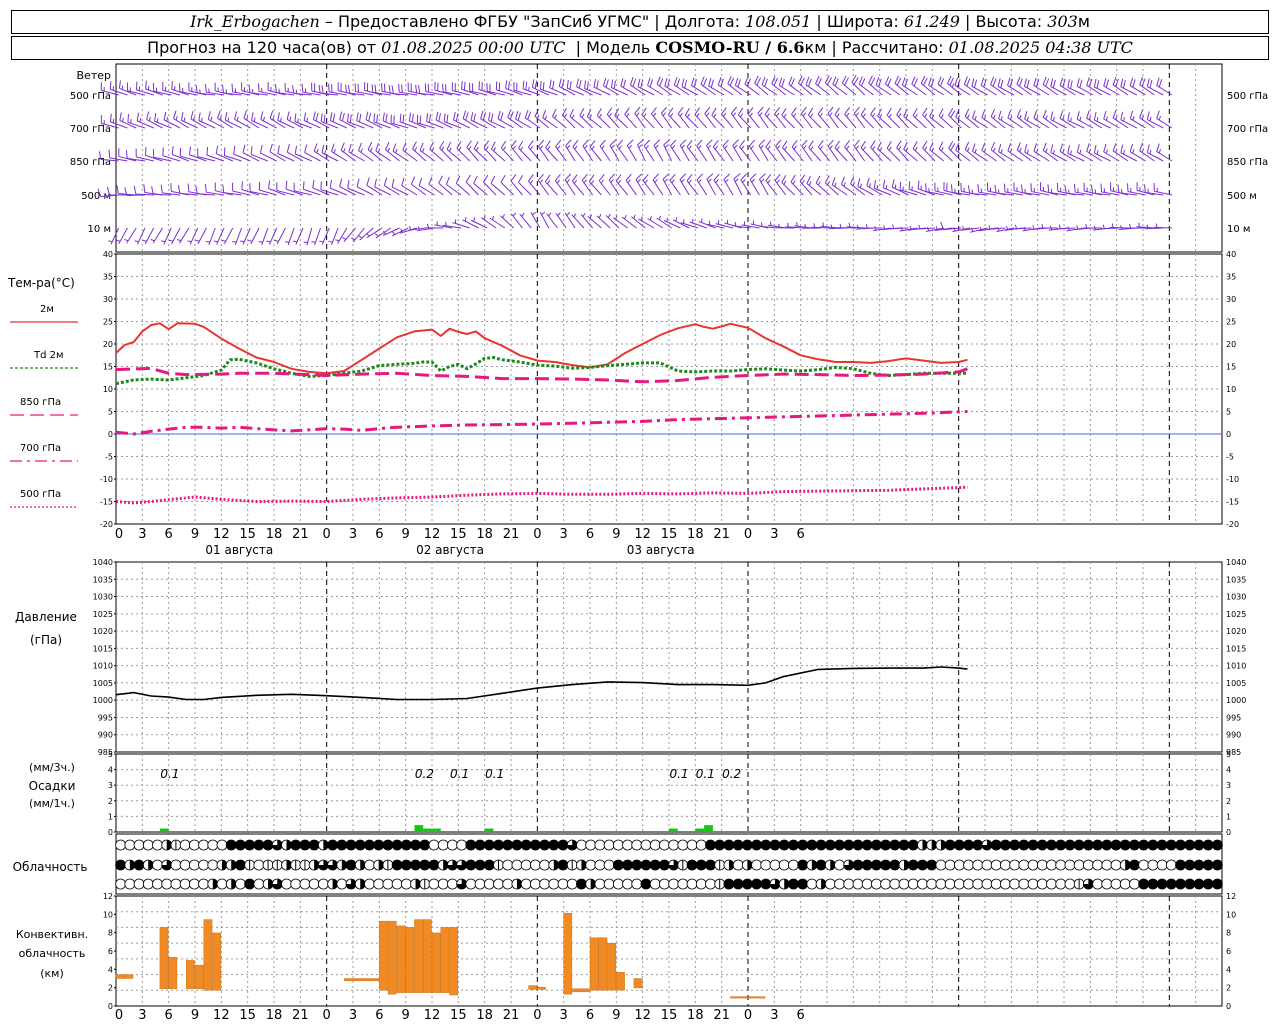 The width and height of the screenshot is (1280, 1024). Describe the element at coordinates (90, 129) in the screenshot. I see `wind-level-label: 700 гПа` at that location.